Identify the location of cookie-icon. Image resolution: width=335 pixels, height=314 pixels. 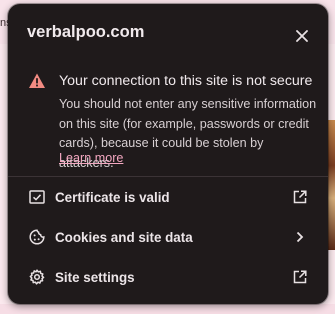
(37, 237).